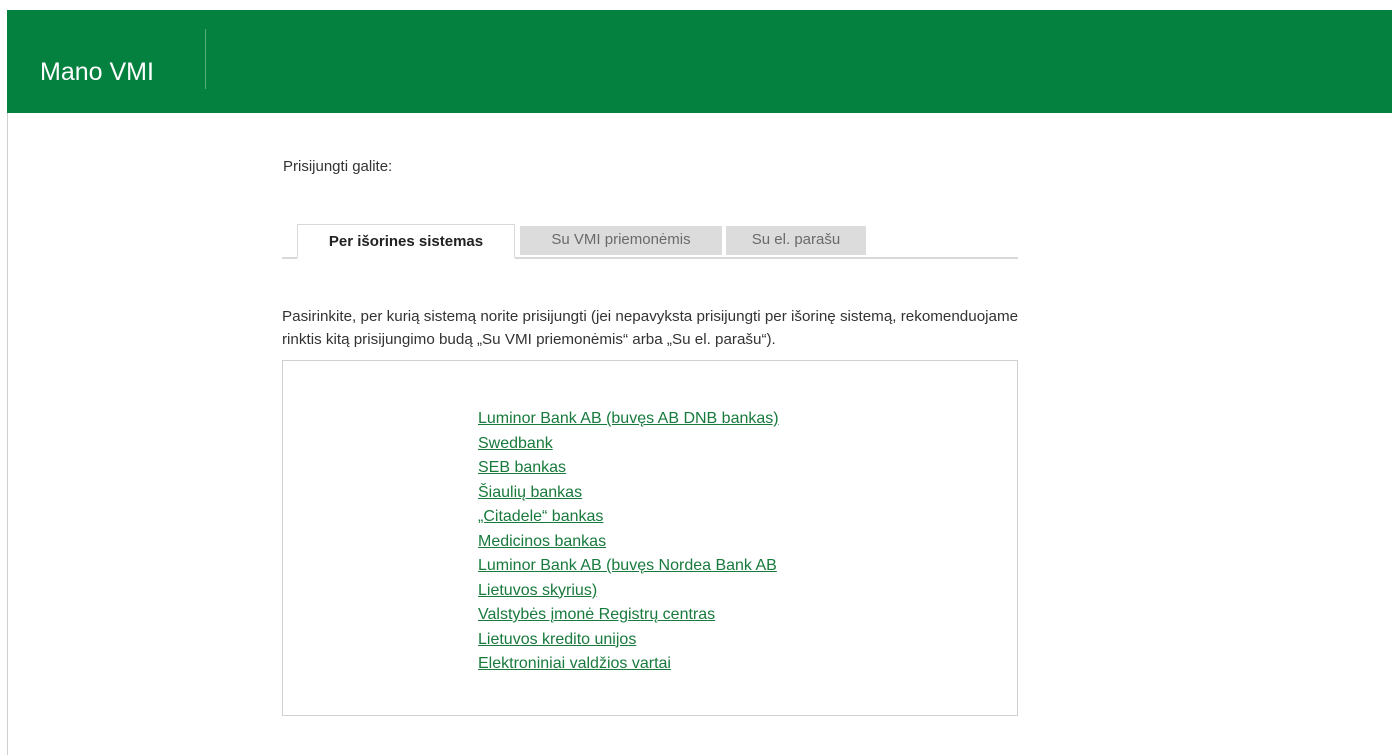 The height and width of the screenshot is (755, 1392). I want to click on bank-link-luminor-dnb: Luminor Bank AB (buvęs AB DNB bankas), so click(628, 418).